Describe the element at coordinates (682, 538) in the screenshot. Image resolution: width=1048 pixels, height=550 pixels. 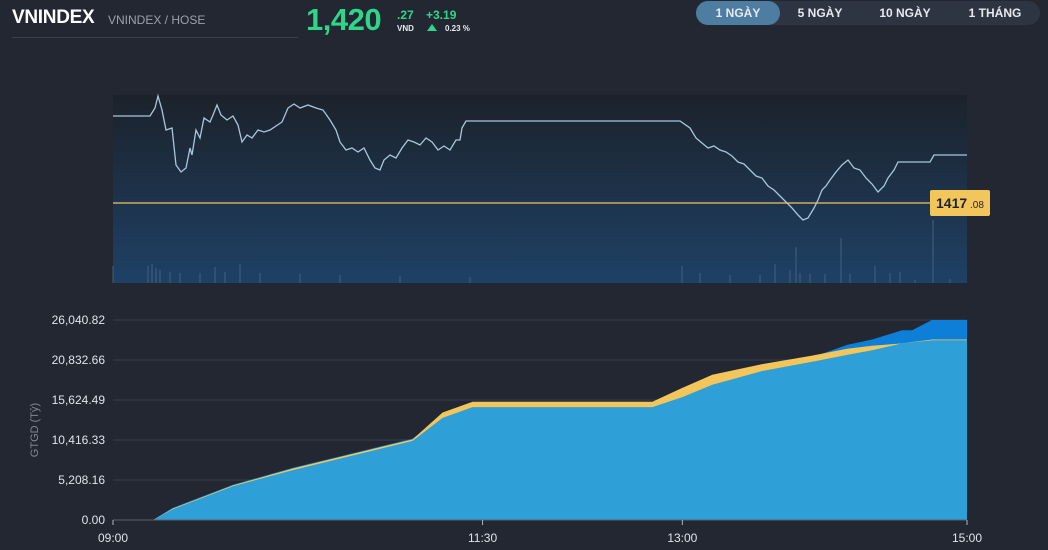
I see `x-tick-label: 13:00` at that location.